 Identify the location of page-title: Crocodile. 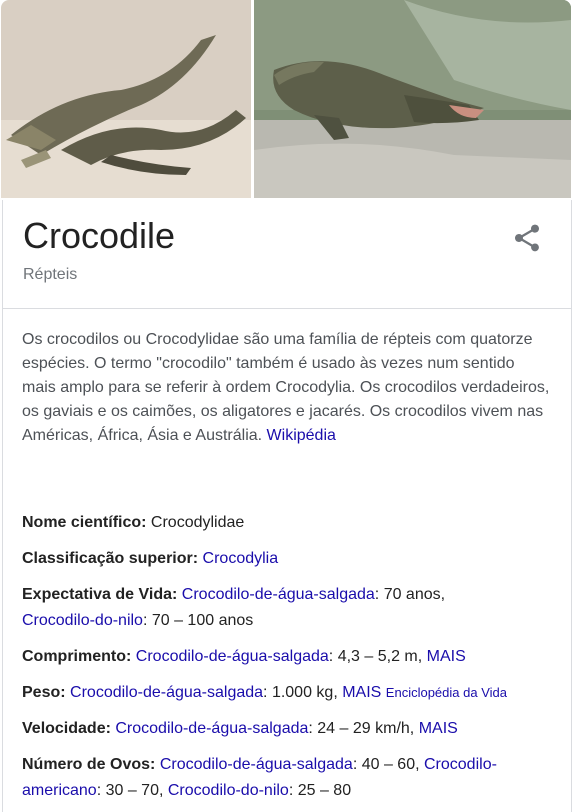
(99, 235).